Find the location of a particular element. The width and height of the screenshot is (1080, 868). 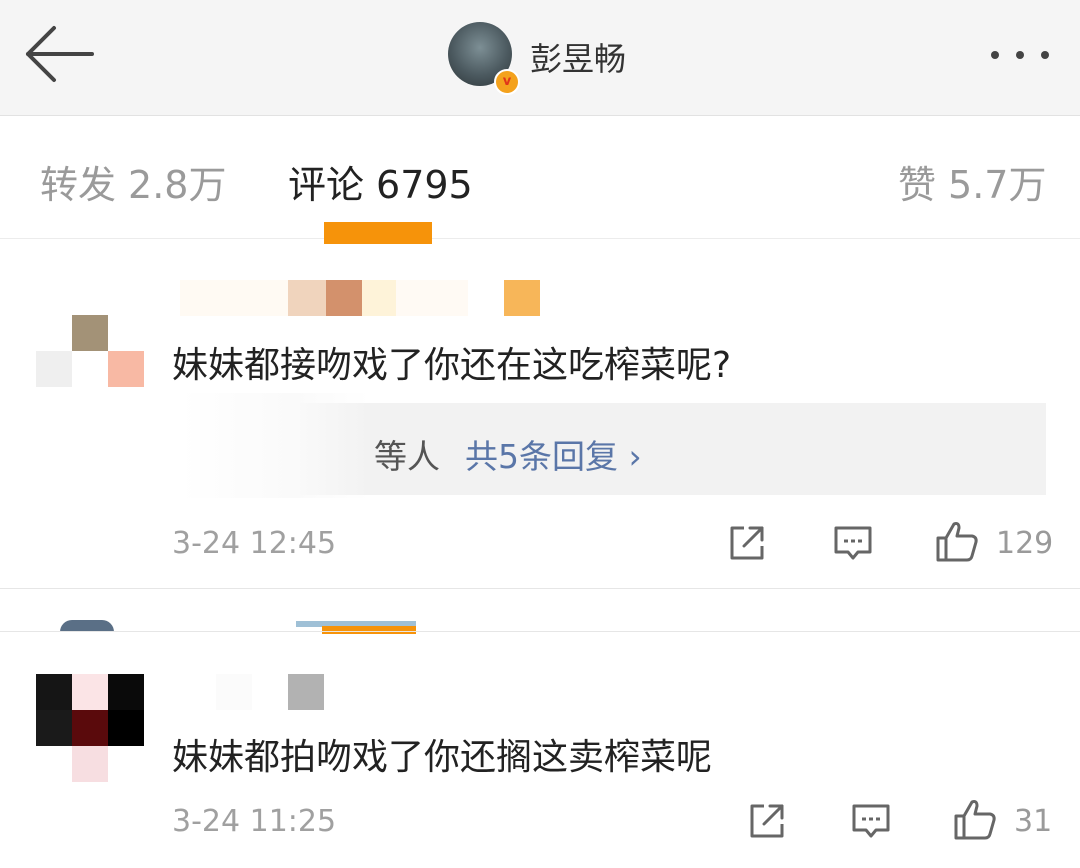

comment-text: 妹妹都接吻戏了你还在这吃榨菜呢? is located at coordinates (452, 365).